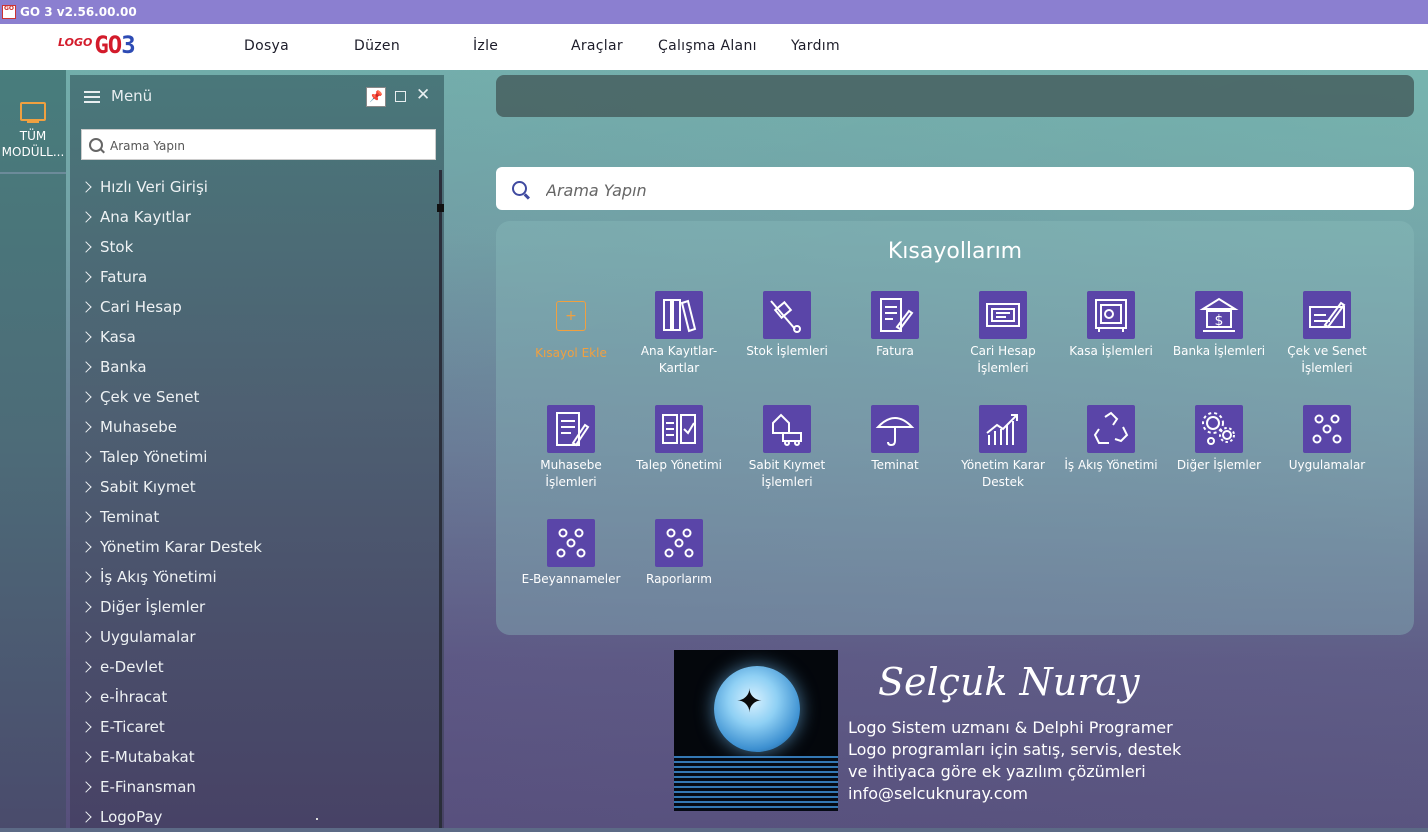 The image size is (1428, 832). What do you see at coordinates (485, 46) in the screenshot?
I see `menu-izle: İzle` at bounding box center [485, 46].